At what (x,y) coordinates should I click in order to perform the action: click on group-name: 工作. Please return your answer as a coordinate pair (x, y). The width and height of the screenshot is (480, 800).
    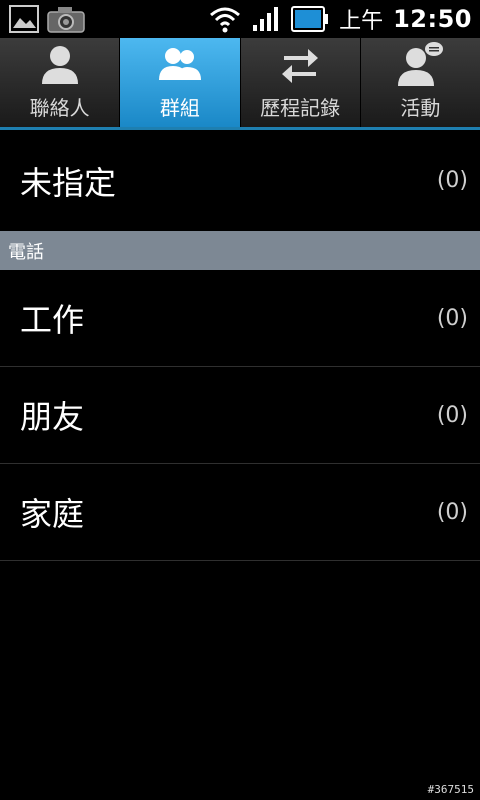
    Looking at the image, I should click on (52, 320).